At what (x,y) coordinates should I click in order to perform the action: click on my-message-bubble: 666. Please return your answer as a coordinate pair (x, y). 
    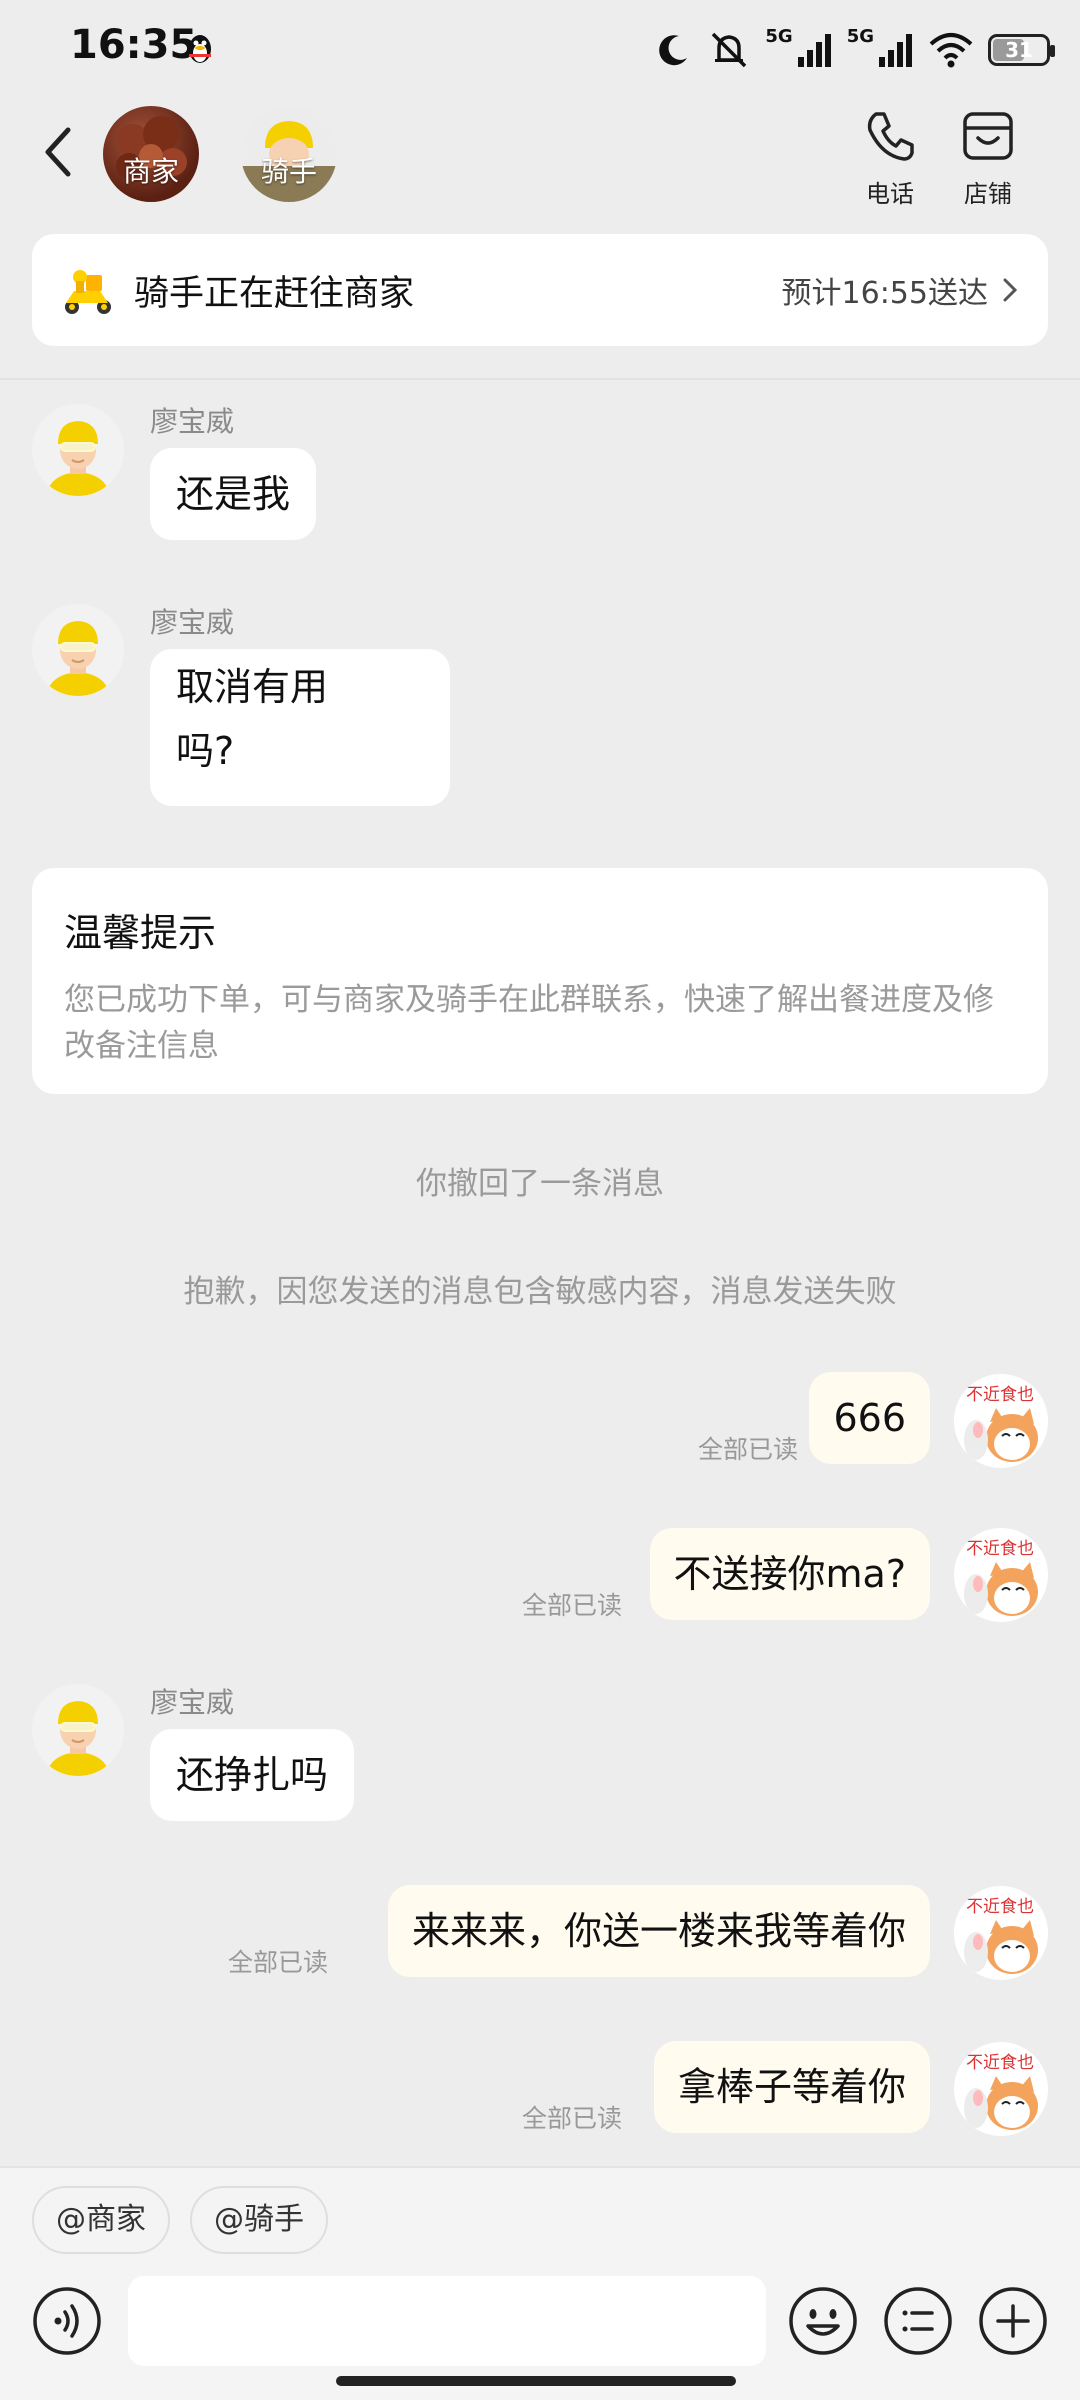
    Looking at the image, I should click on (869, 1418).